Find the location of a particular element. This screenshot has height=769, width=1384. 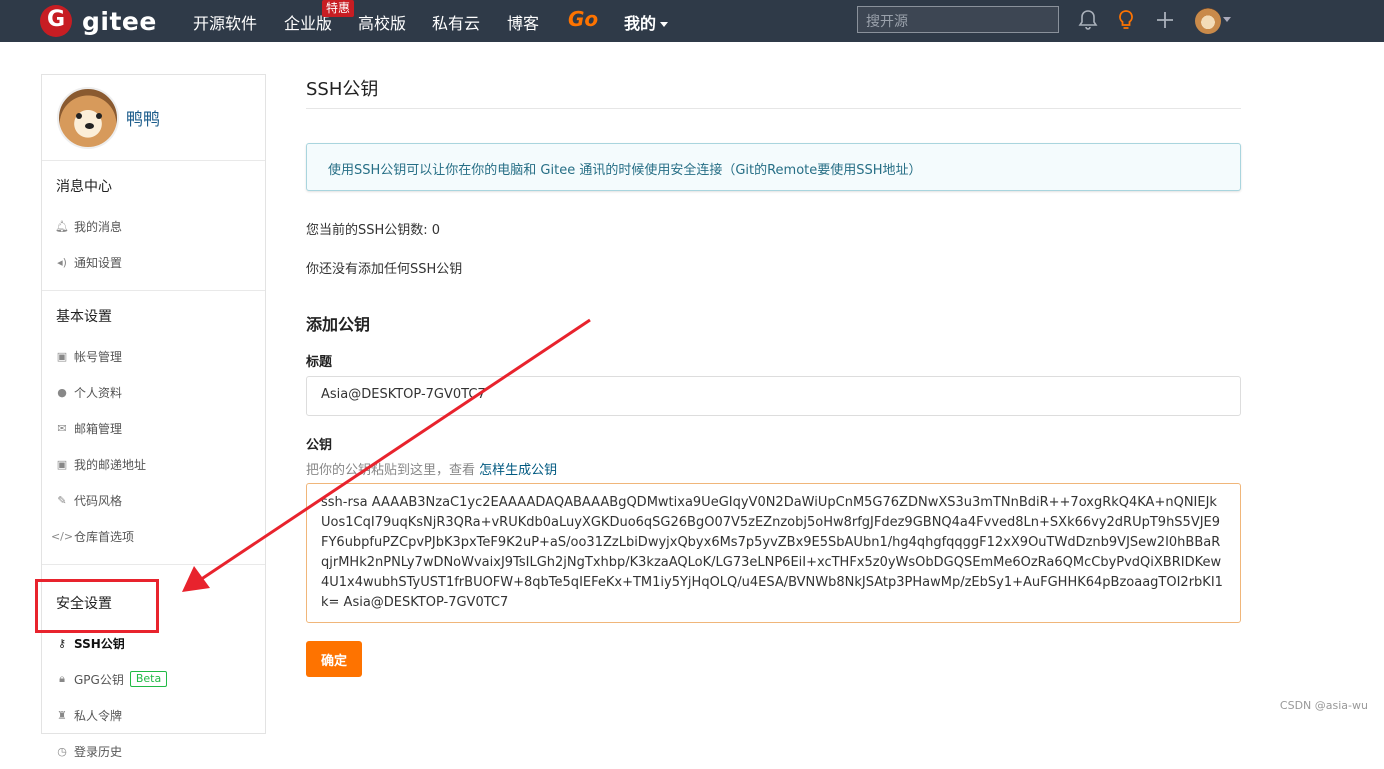

sidebar-item-label: 我的消息 is located at coordinates (98, 226).